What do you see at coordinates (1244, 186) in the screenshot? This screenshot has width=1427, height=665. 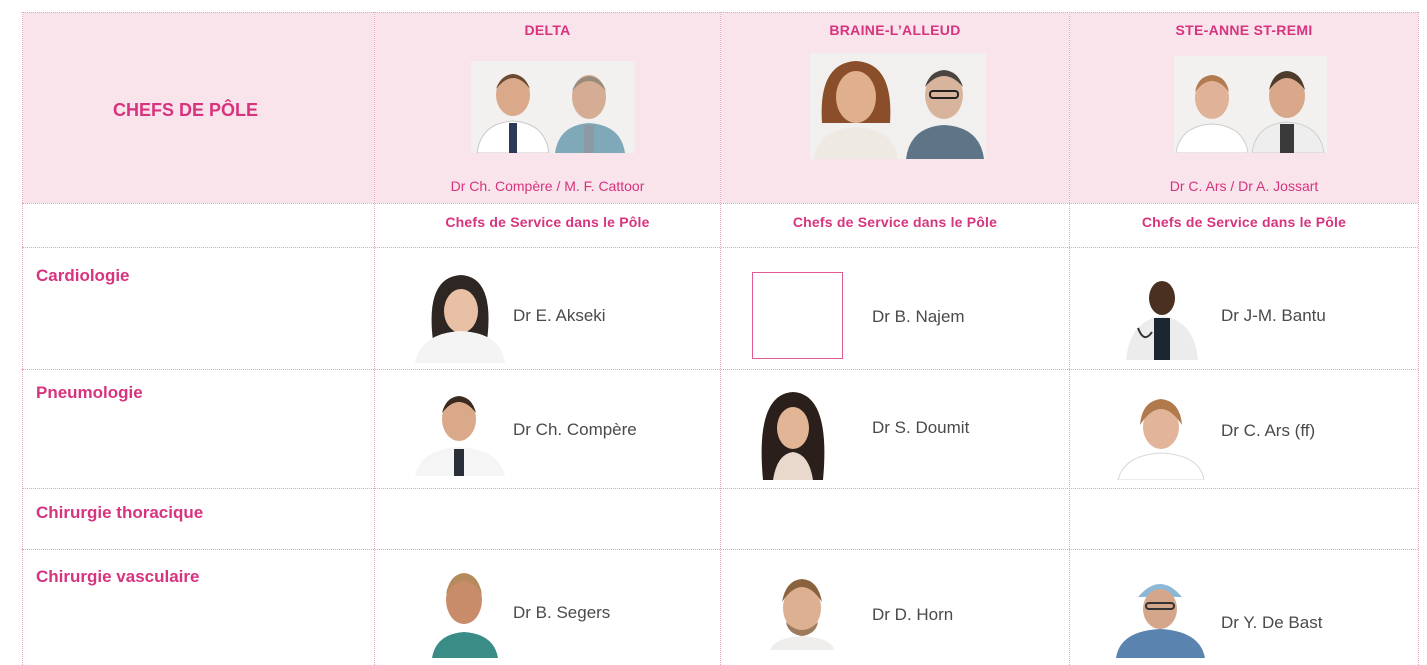 I see `chef-names-steanne: Dr C. Ars / Dr A. Jossart` at bounding box center [1244, 186].